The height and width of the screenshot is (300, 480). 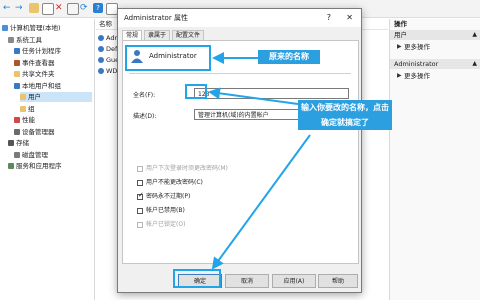 What do you see at coordinates (345, 115) in the screenshot?
I see `callout-instruction: 输入你要改的名称，点击确定就搞定了` at bounding box center [345, 115].